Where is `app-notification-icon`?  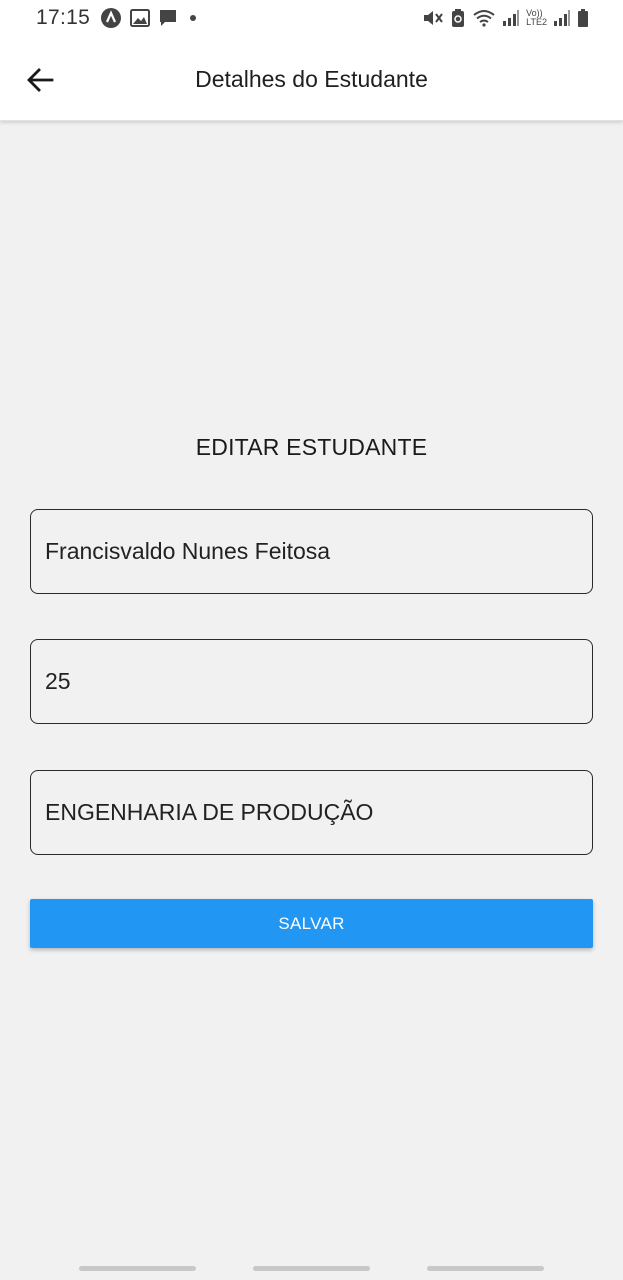
app-notification-icon is located at coordinates (111, 18).